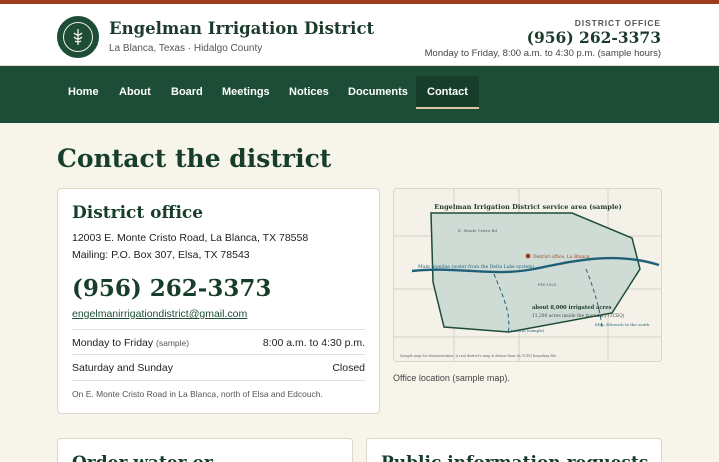 The width and height of the screenshot is (719, 462). What do you see at coordinates (547, 284) in the screenshot?
I see `map-fm-label: FM 1925` at bounding box center [547, 284].